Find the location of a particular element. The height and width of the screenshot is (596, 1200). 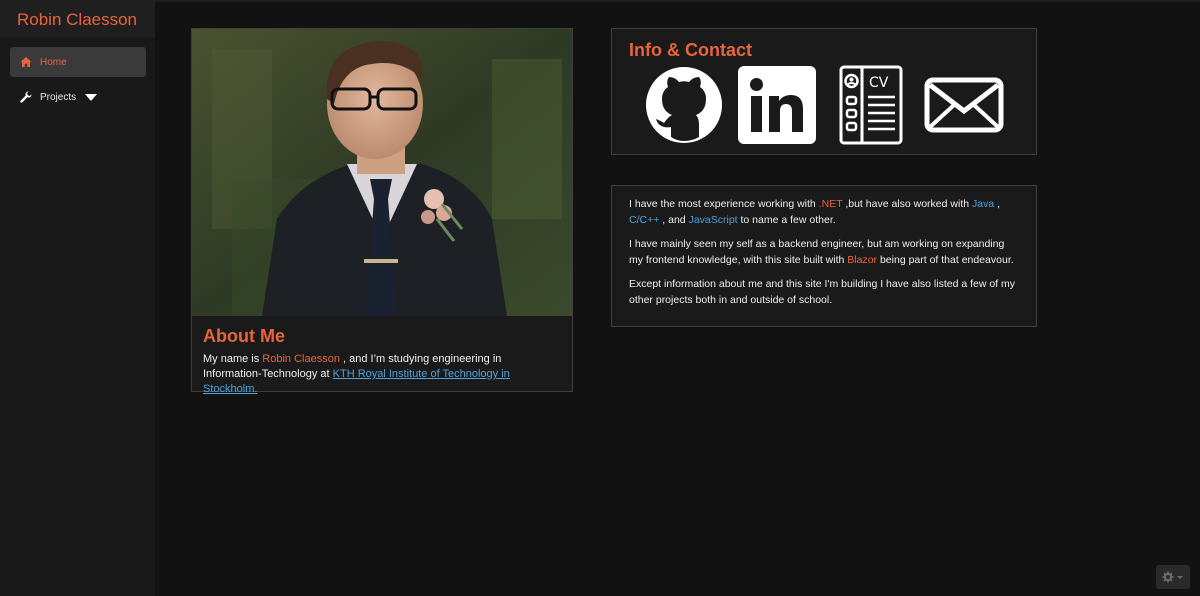

home-icon is located at coordinates (26, 62).